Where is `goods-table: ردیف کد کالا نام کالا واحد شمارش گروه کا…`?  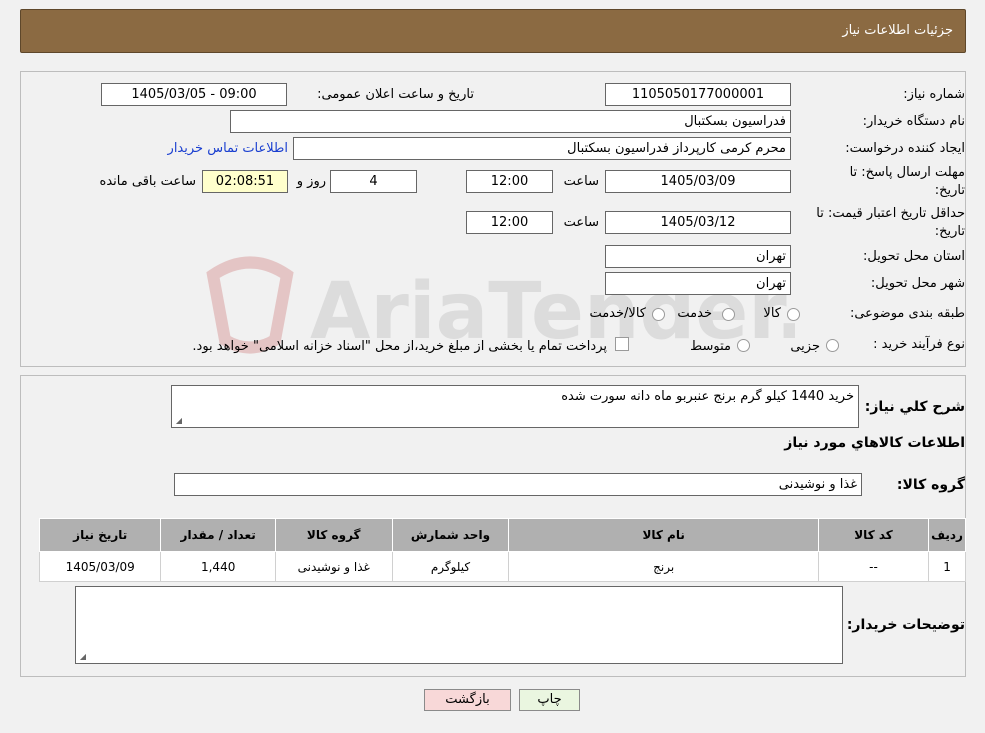 goods-table: ردیف کد کالا نام کالا واحد شمارش گروه کا… is located at coordinates (502, 550).